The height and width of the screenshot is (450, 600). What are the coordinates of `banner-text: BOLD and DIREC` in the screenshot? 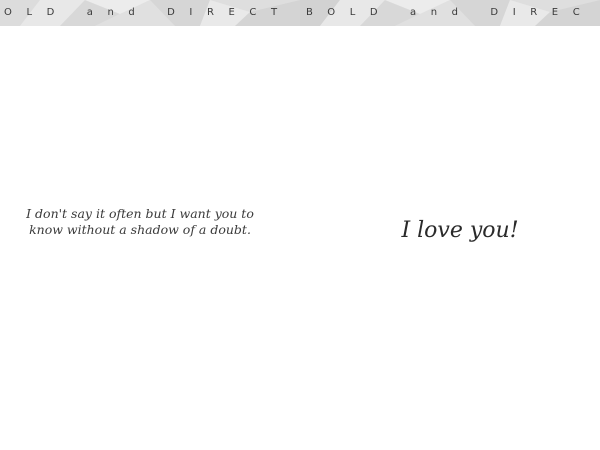 It's located at (450, 12).